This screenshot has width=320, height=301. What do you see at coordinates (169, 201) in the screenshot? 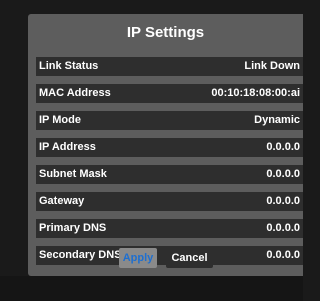
I see `gateway-row: Gateway 0.0.0.0` at bounding box center [169, 201].